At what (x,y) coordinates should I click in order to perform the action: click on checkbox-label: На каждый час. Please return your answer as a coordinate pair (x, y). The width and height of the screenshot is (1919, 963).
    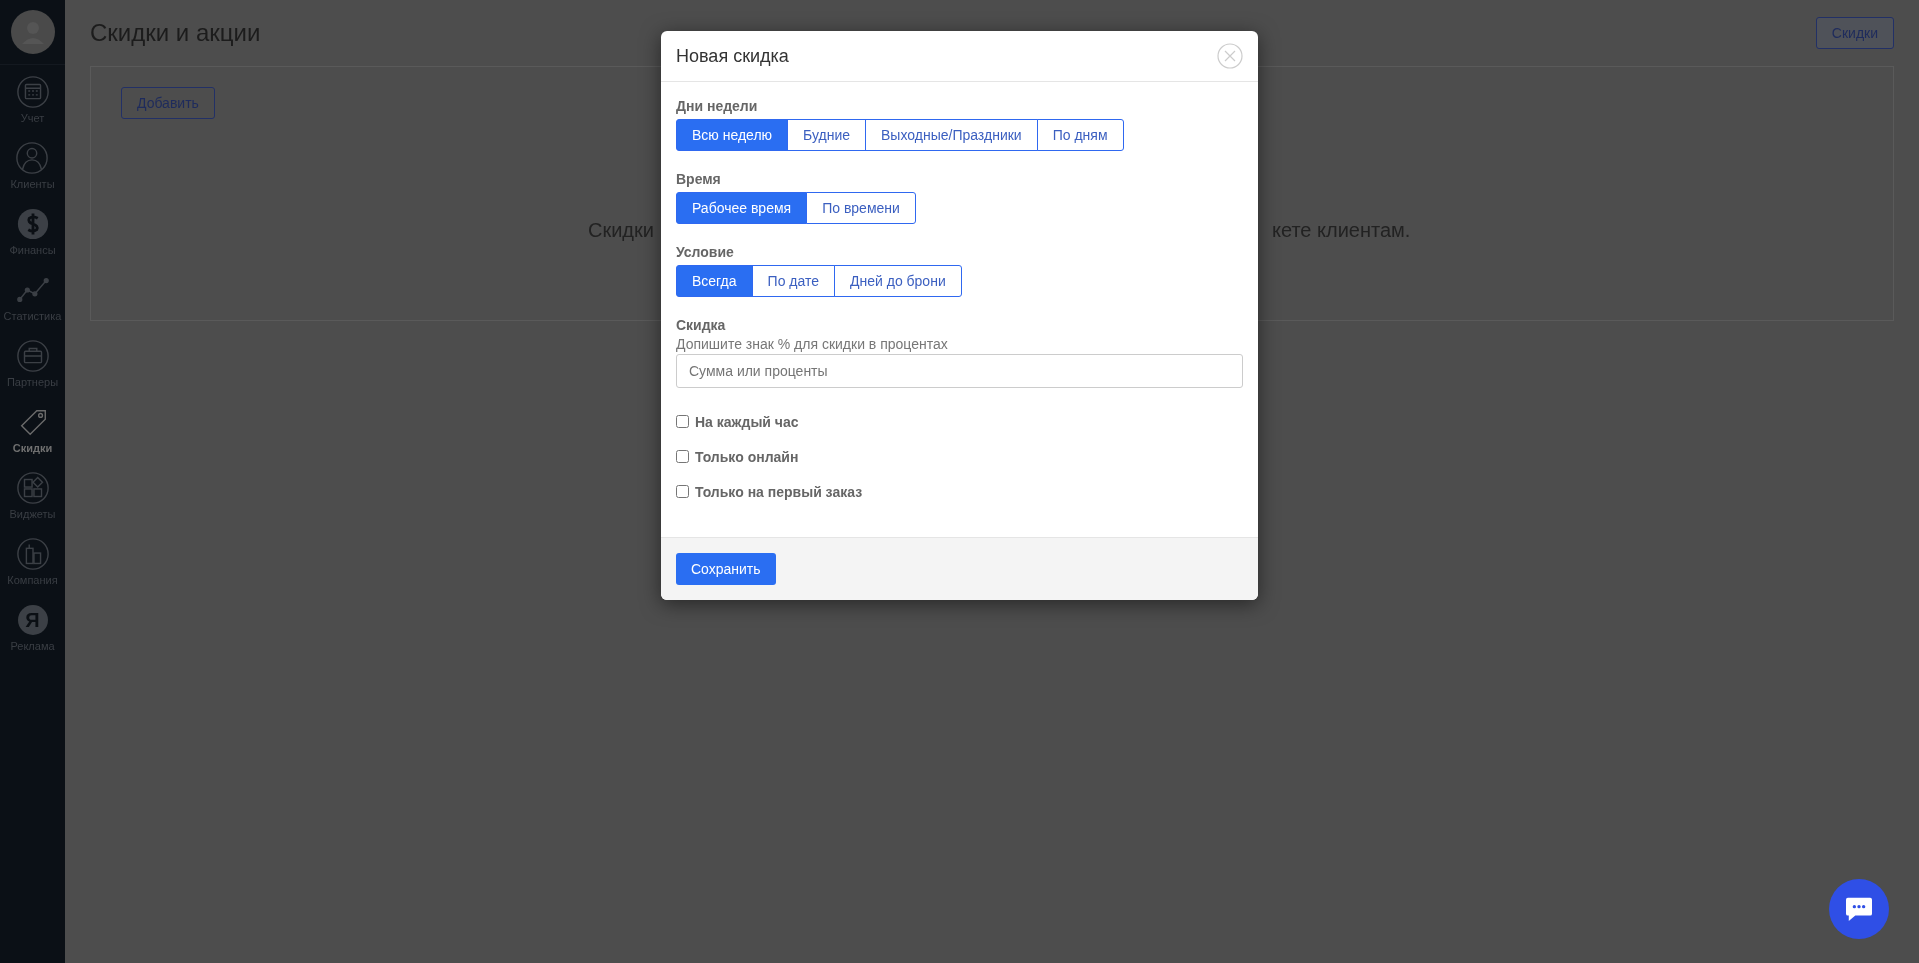
    Looking at the image, I should click on (747, 421).